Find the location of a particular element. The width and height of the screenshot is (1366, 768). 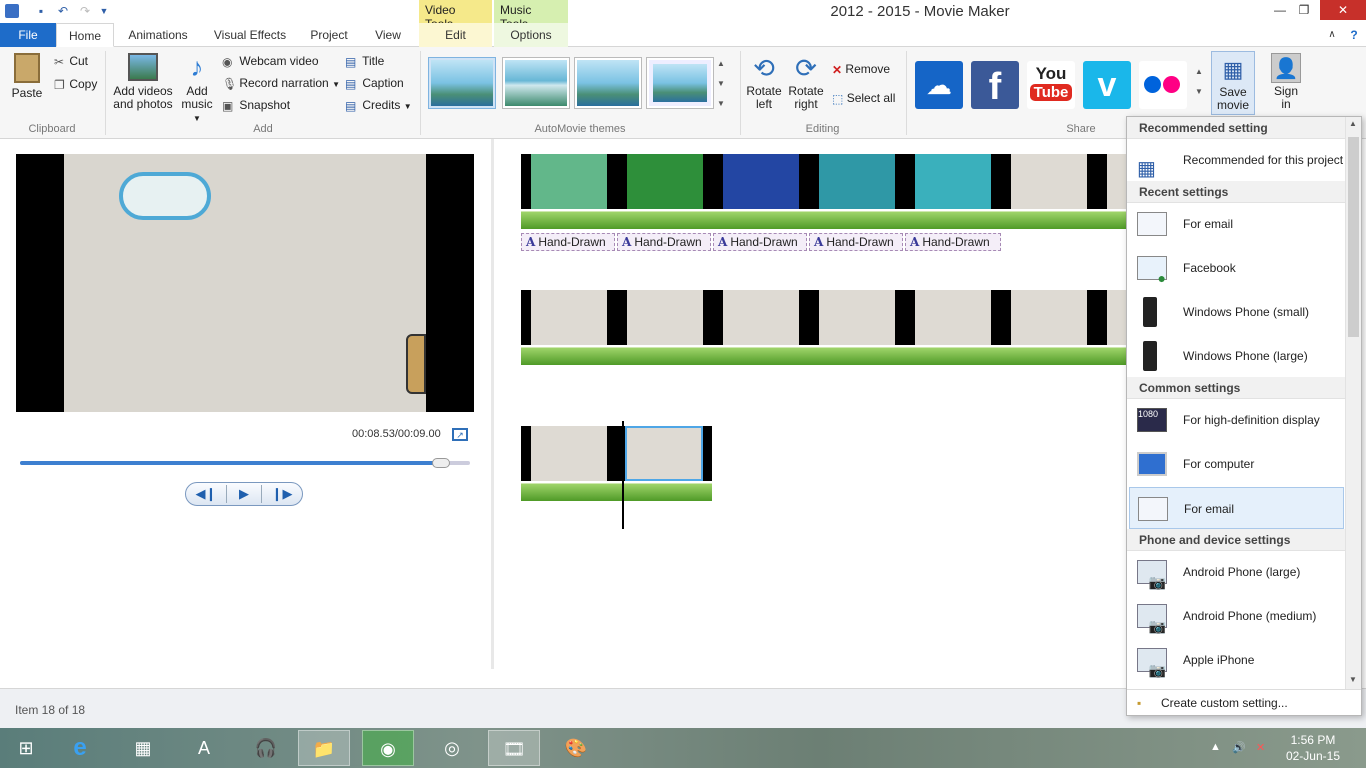

redo-icon: ↷ is located at coordinates (85, 11).